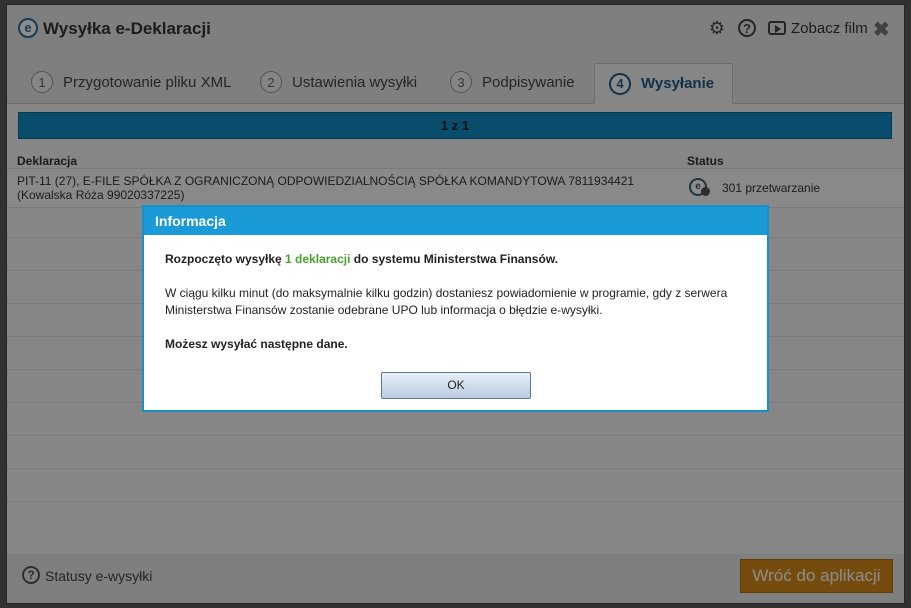  Describe the element at coordinates (456, 385) in the screenshot. I see `ok-button: OK` at that location.